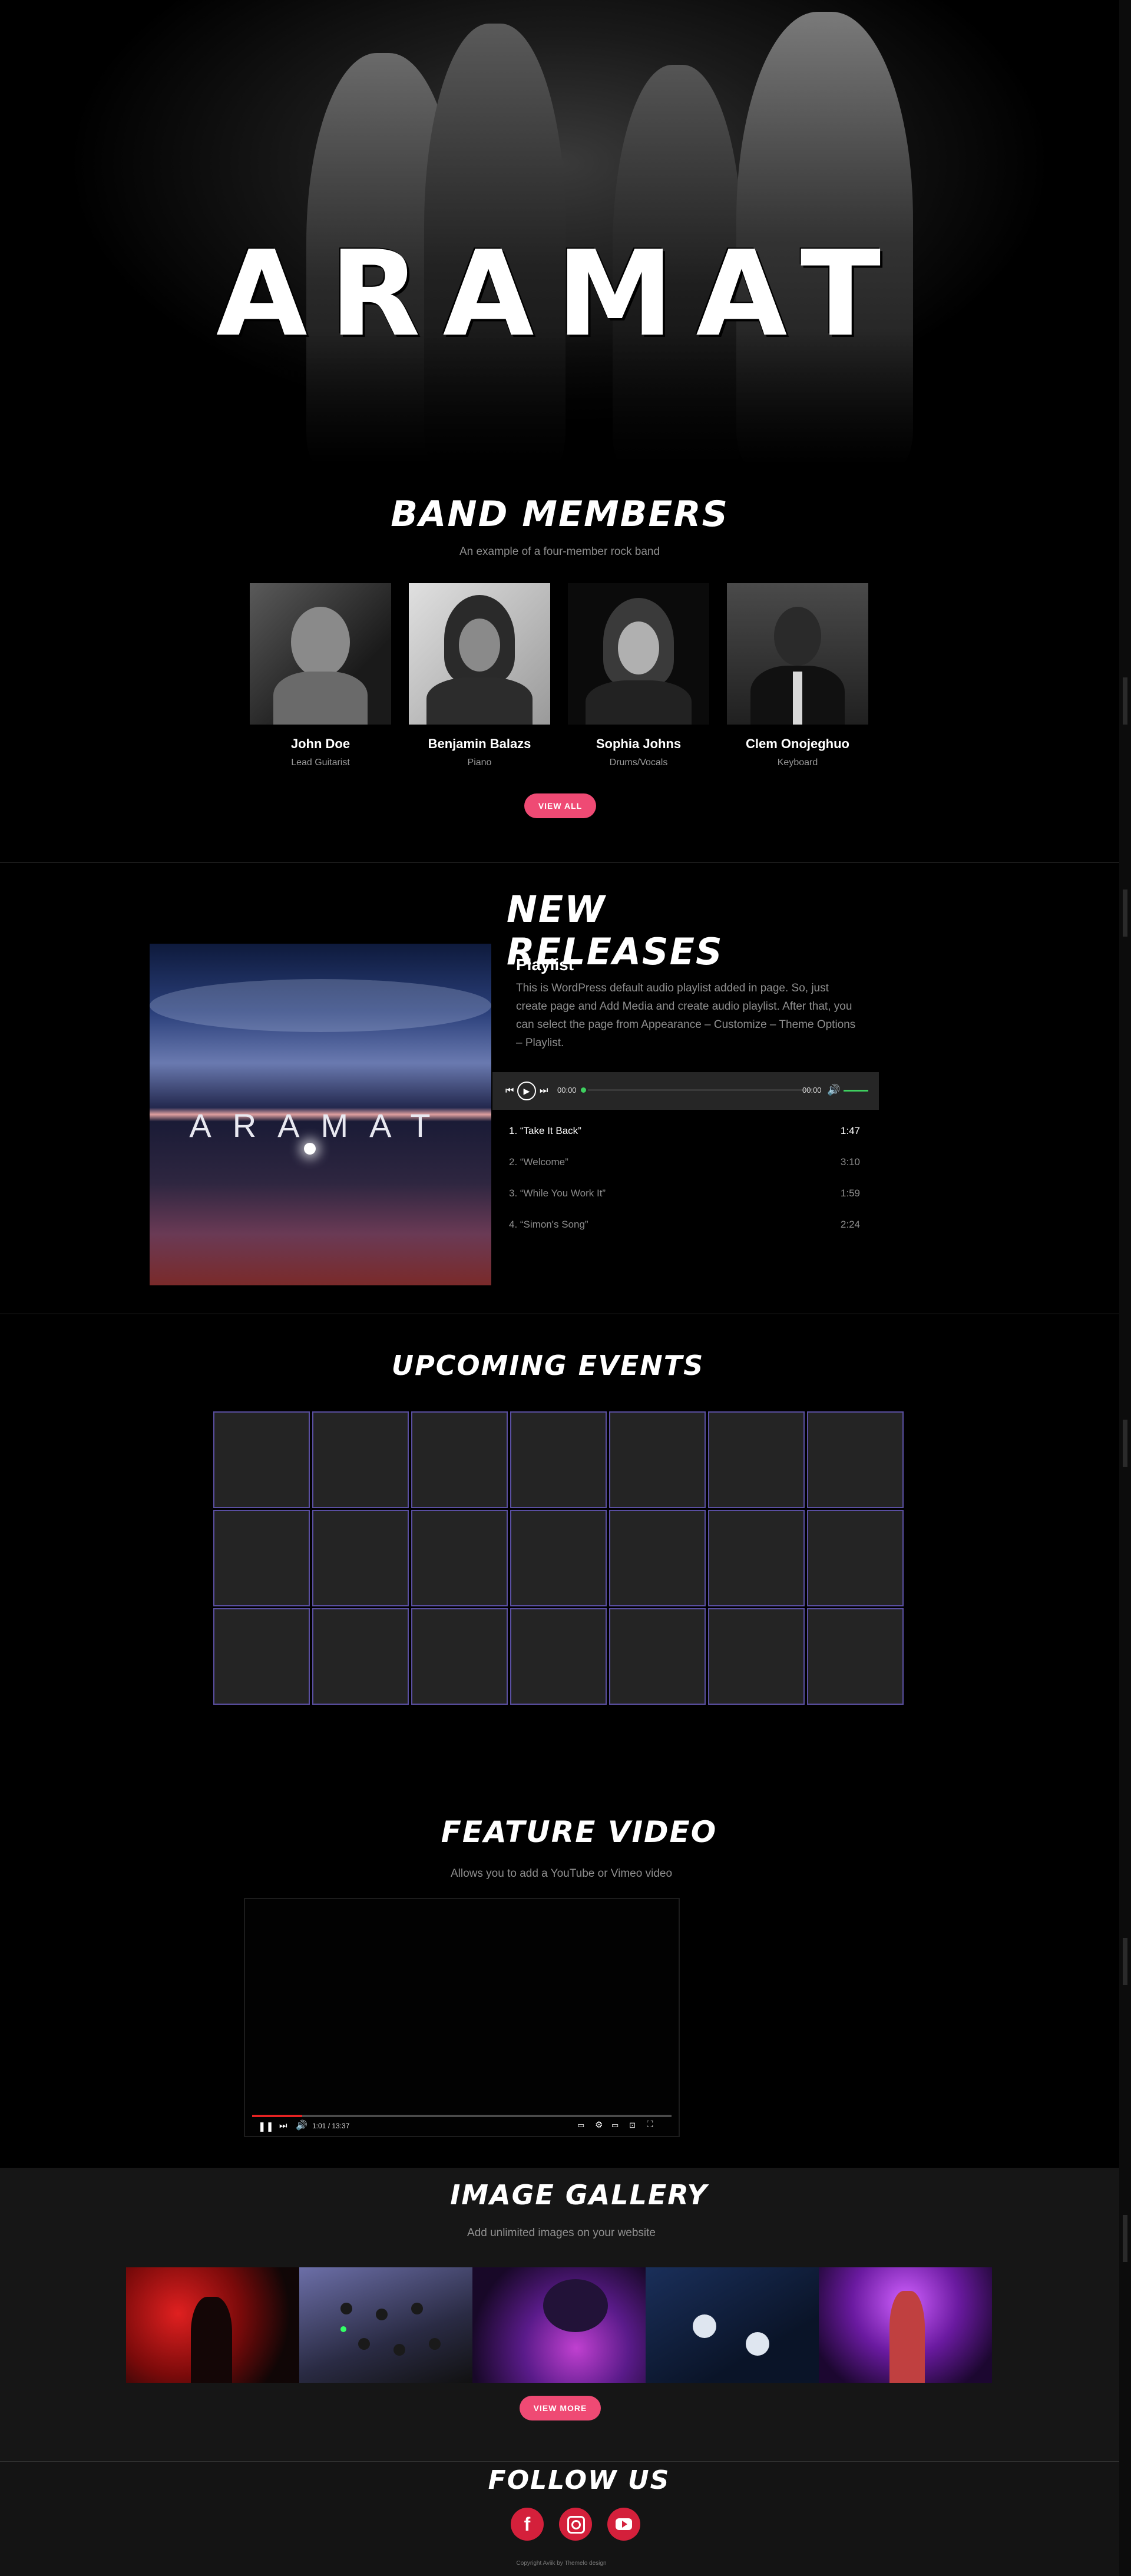  Describe the element at coordinates (797, 763) in the screenshot. I see `member-role: Keyboard` at that location.